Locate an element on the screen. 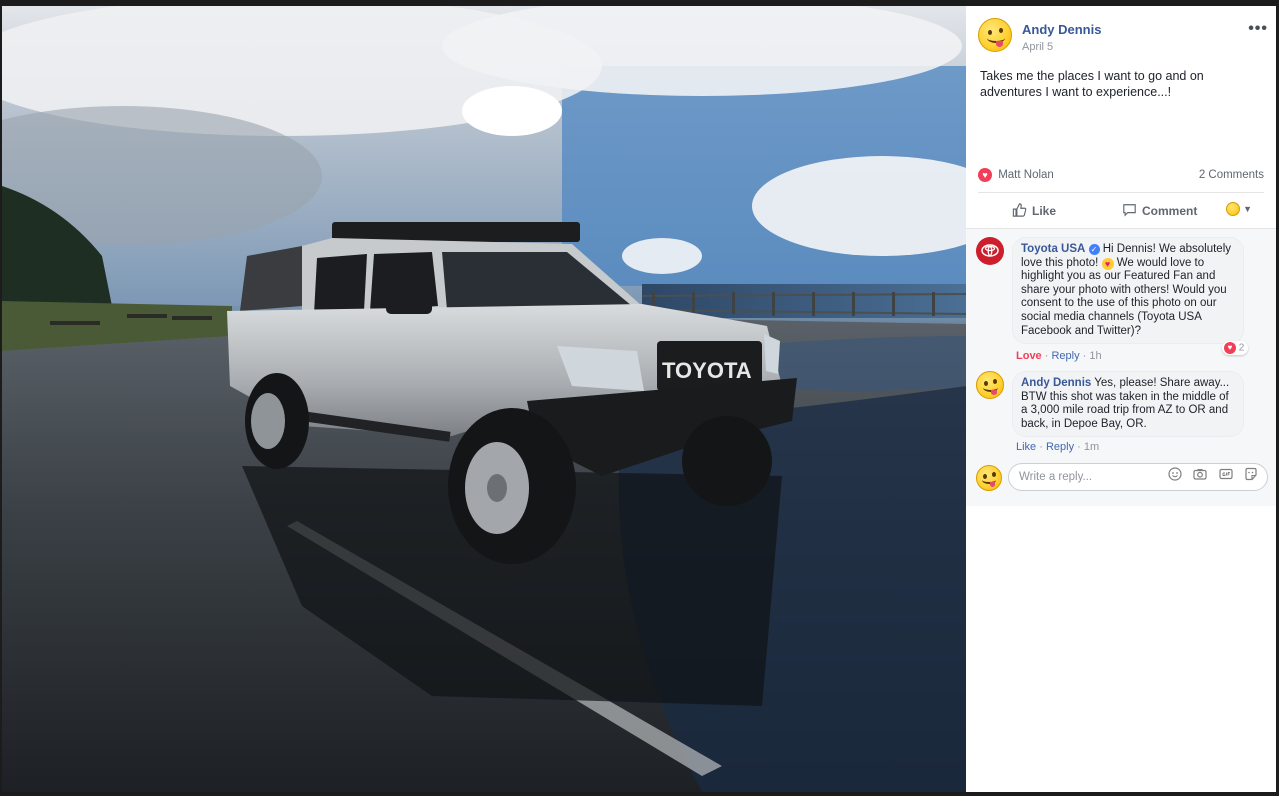 This screenshot has width=1279, height=796. post-date: April 5 is located at coordinates (1037, 47).